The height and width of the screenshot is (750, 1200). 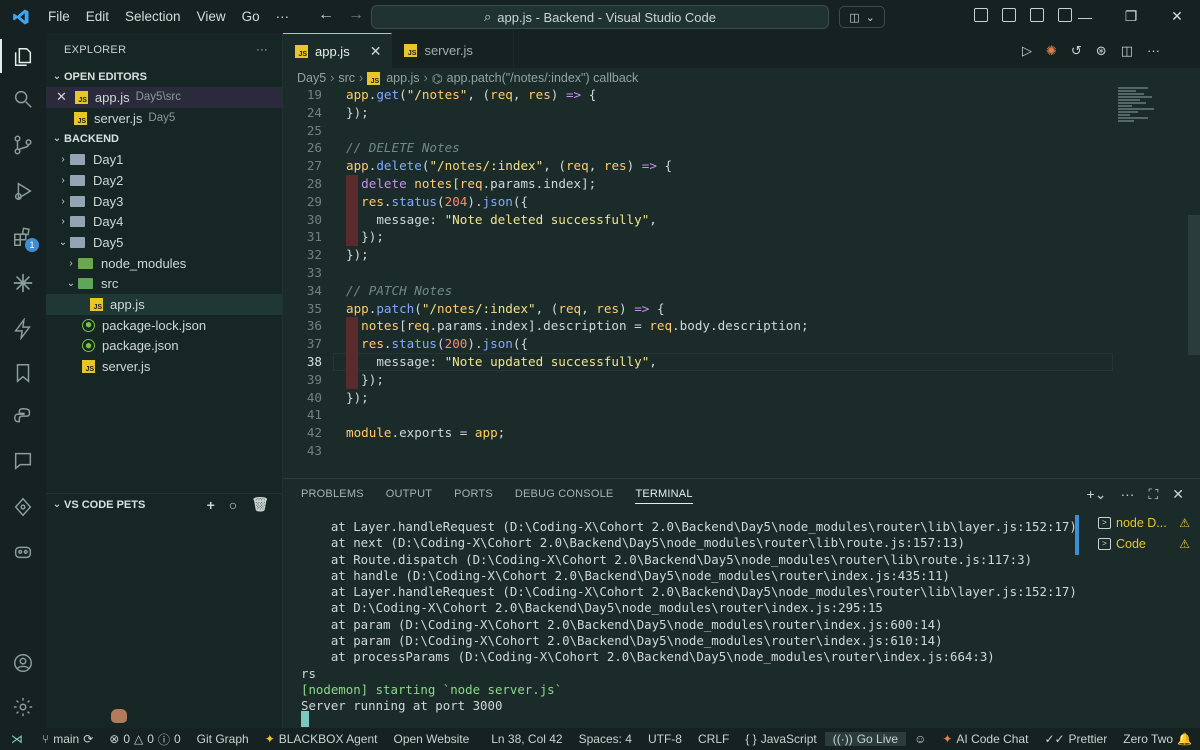 What do you see at coordinates (356, 15) in the screenshot?
I see `forward-arrow-icon: →` at bounding box center [356, 15].